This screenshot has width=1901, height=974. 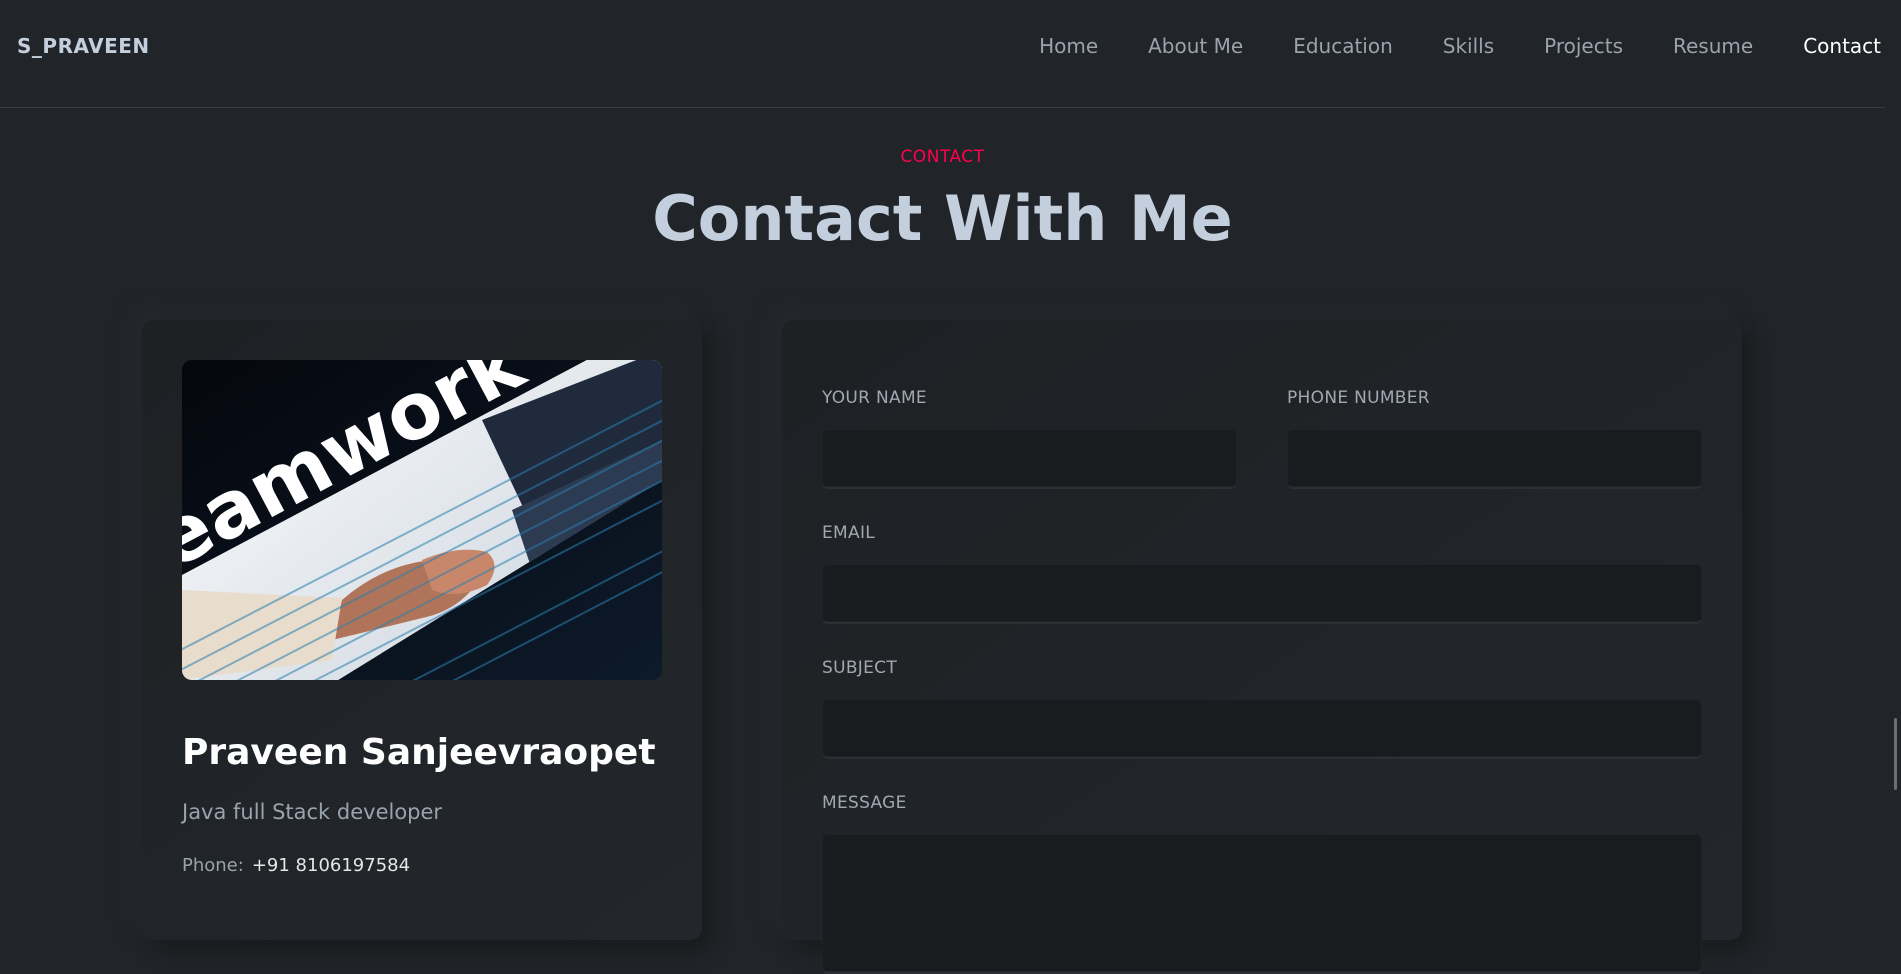 What do you see at coordinates (1893, 448) in the screenshot?
I see `page-scrollbar` at bounding box center [1893, 448].